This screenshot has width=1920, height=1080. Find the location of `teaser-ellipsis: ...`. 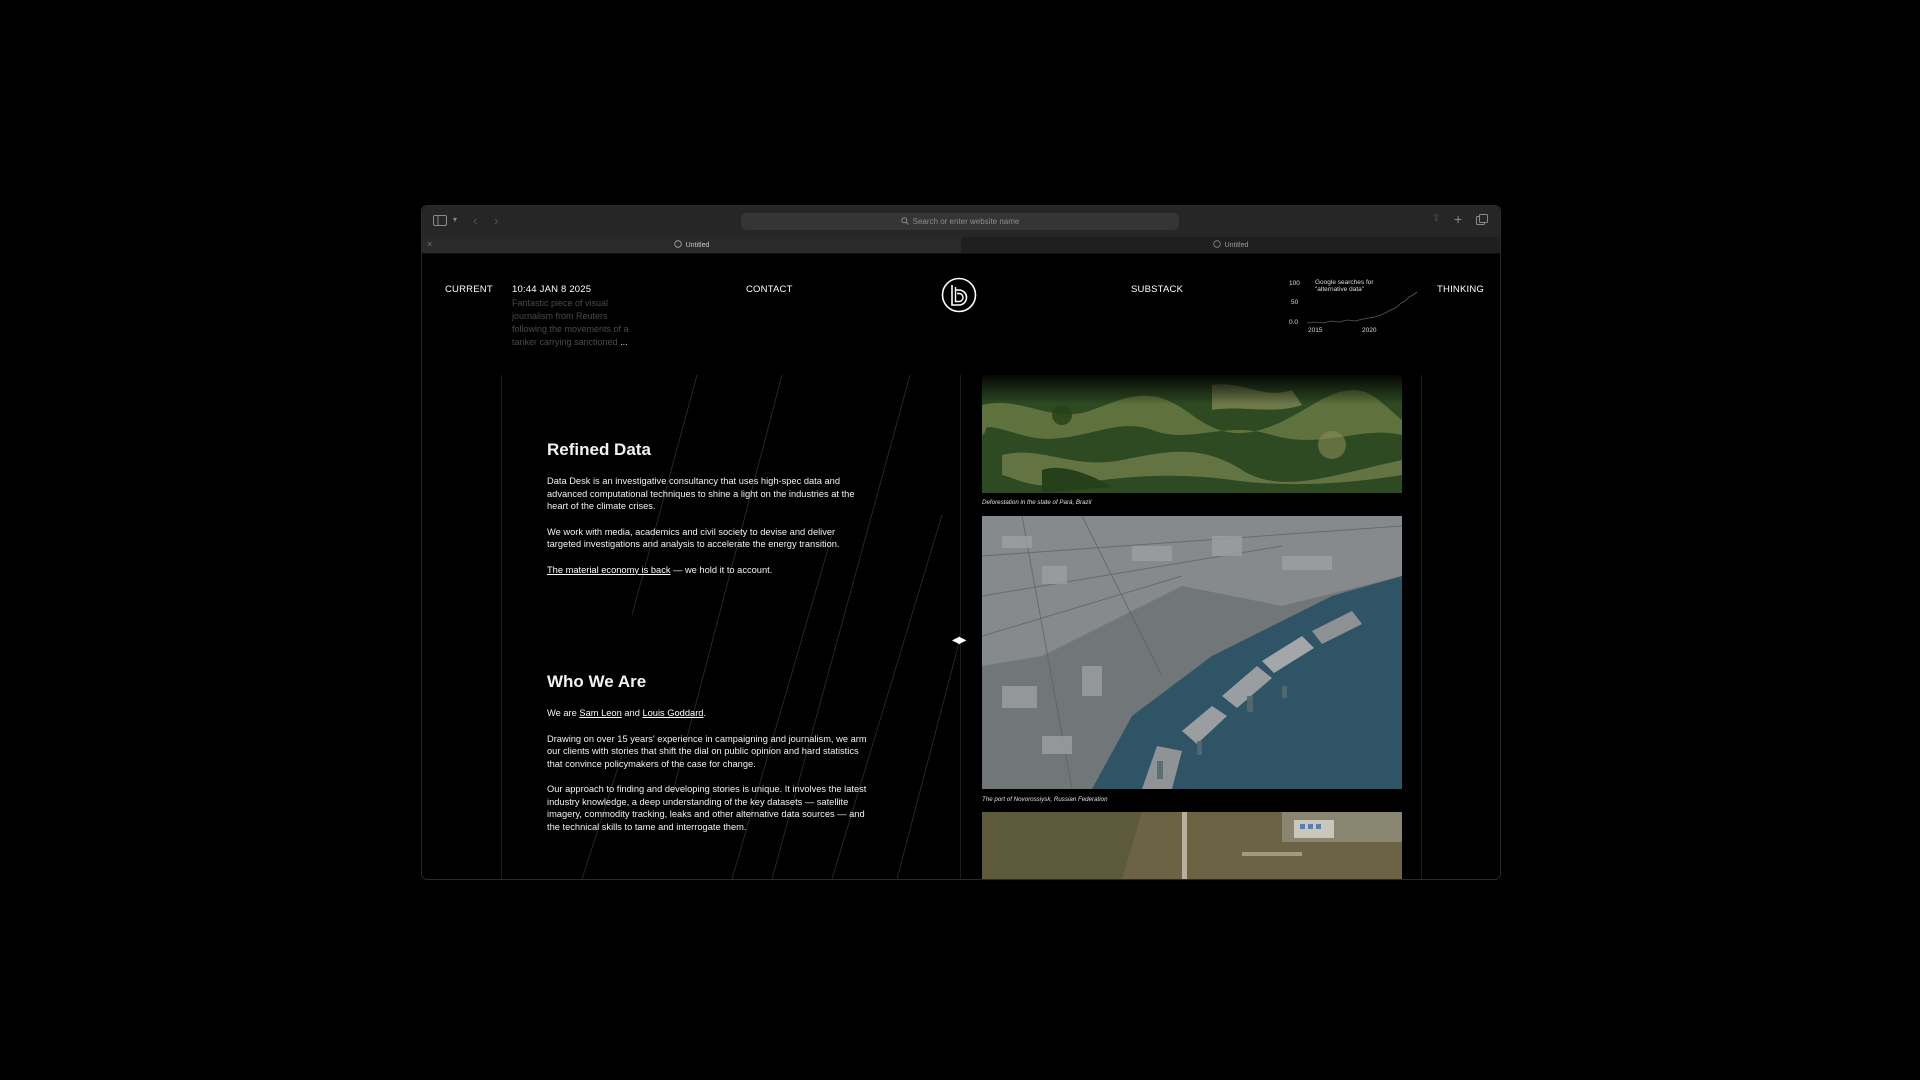

teaser-ellipsis: ... is located at coordinates (624, 342).